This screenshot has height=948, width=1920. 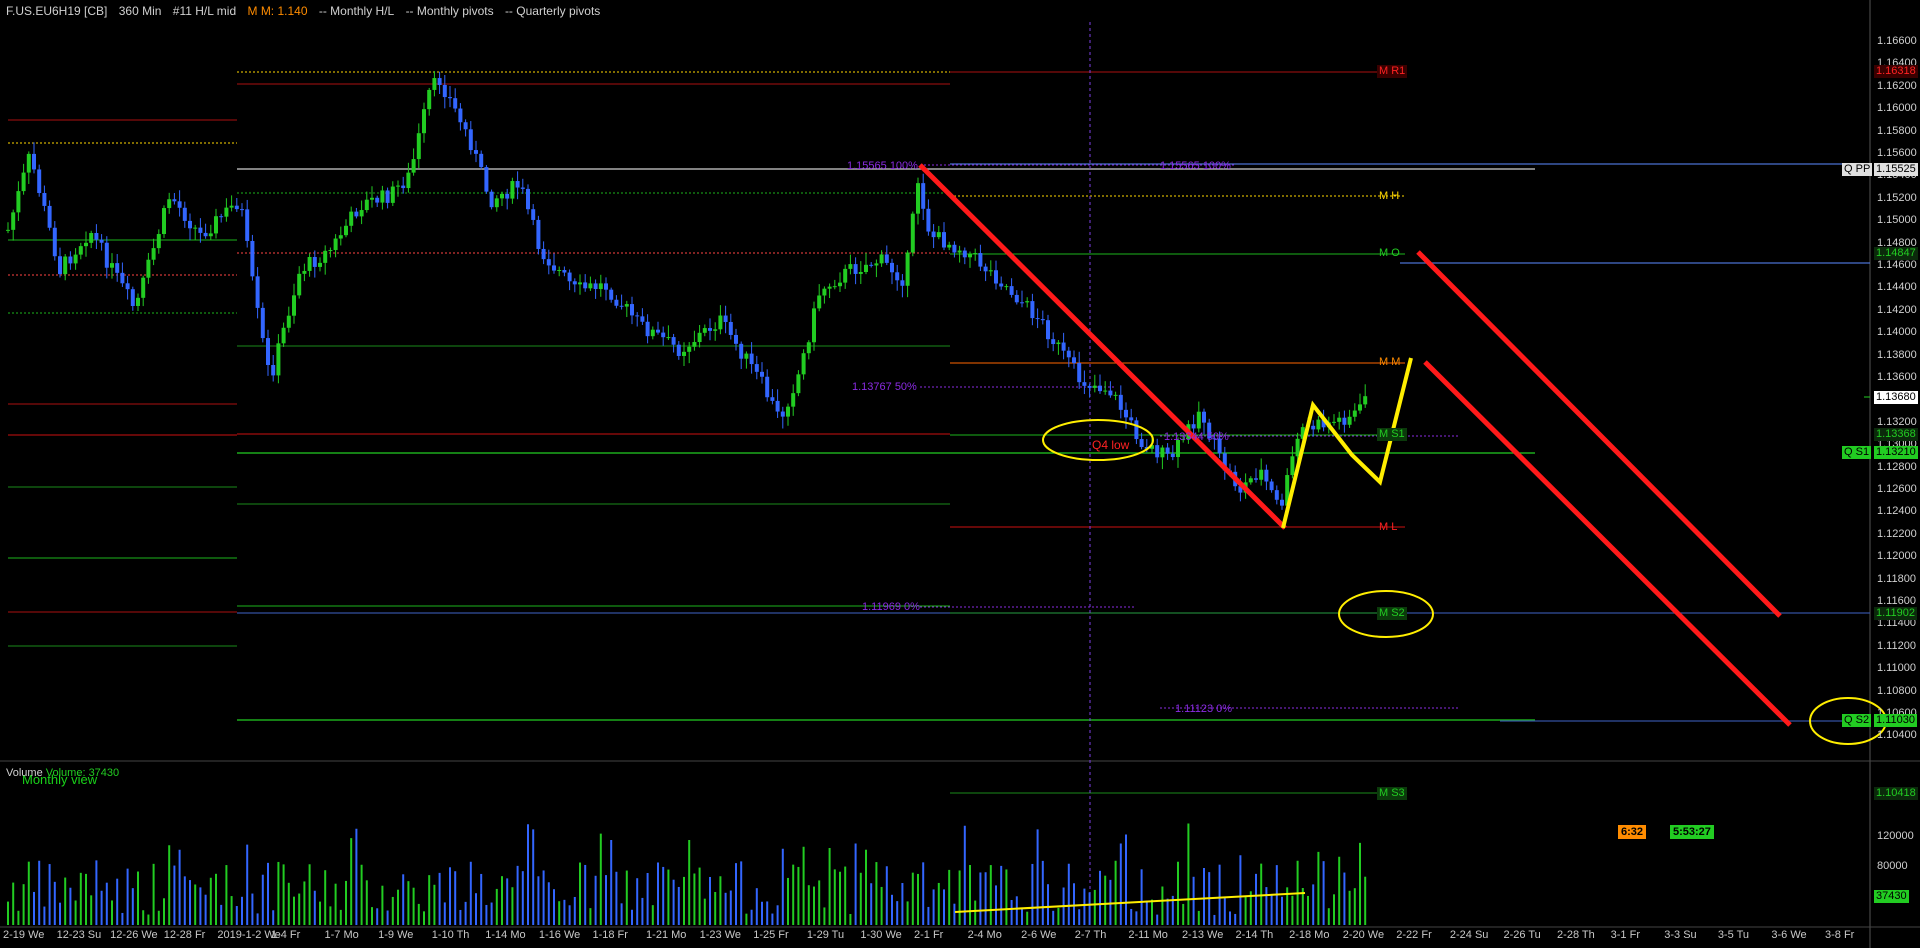 I want to click on date-label: 3-5 Tu, so click(x=1733, y=935).